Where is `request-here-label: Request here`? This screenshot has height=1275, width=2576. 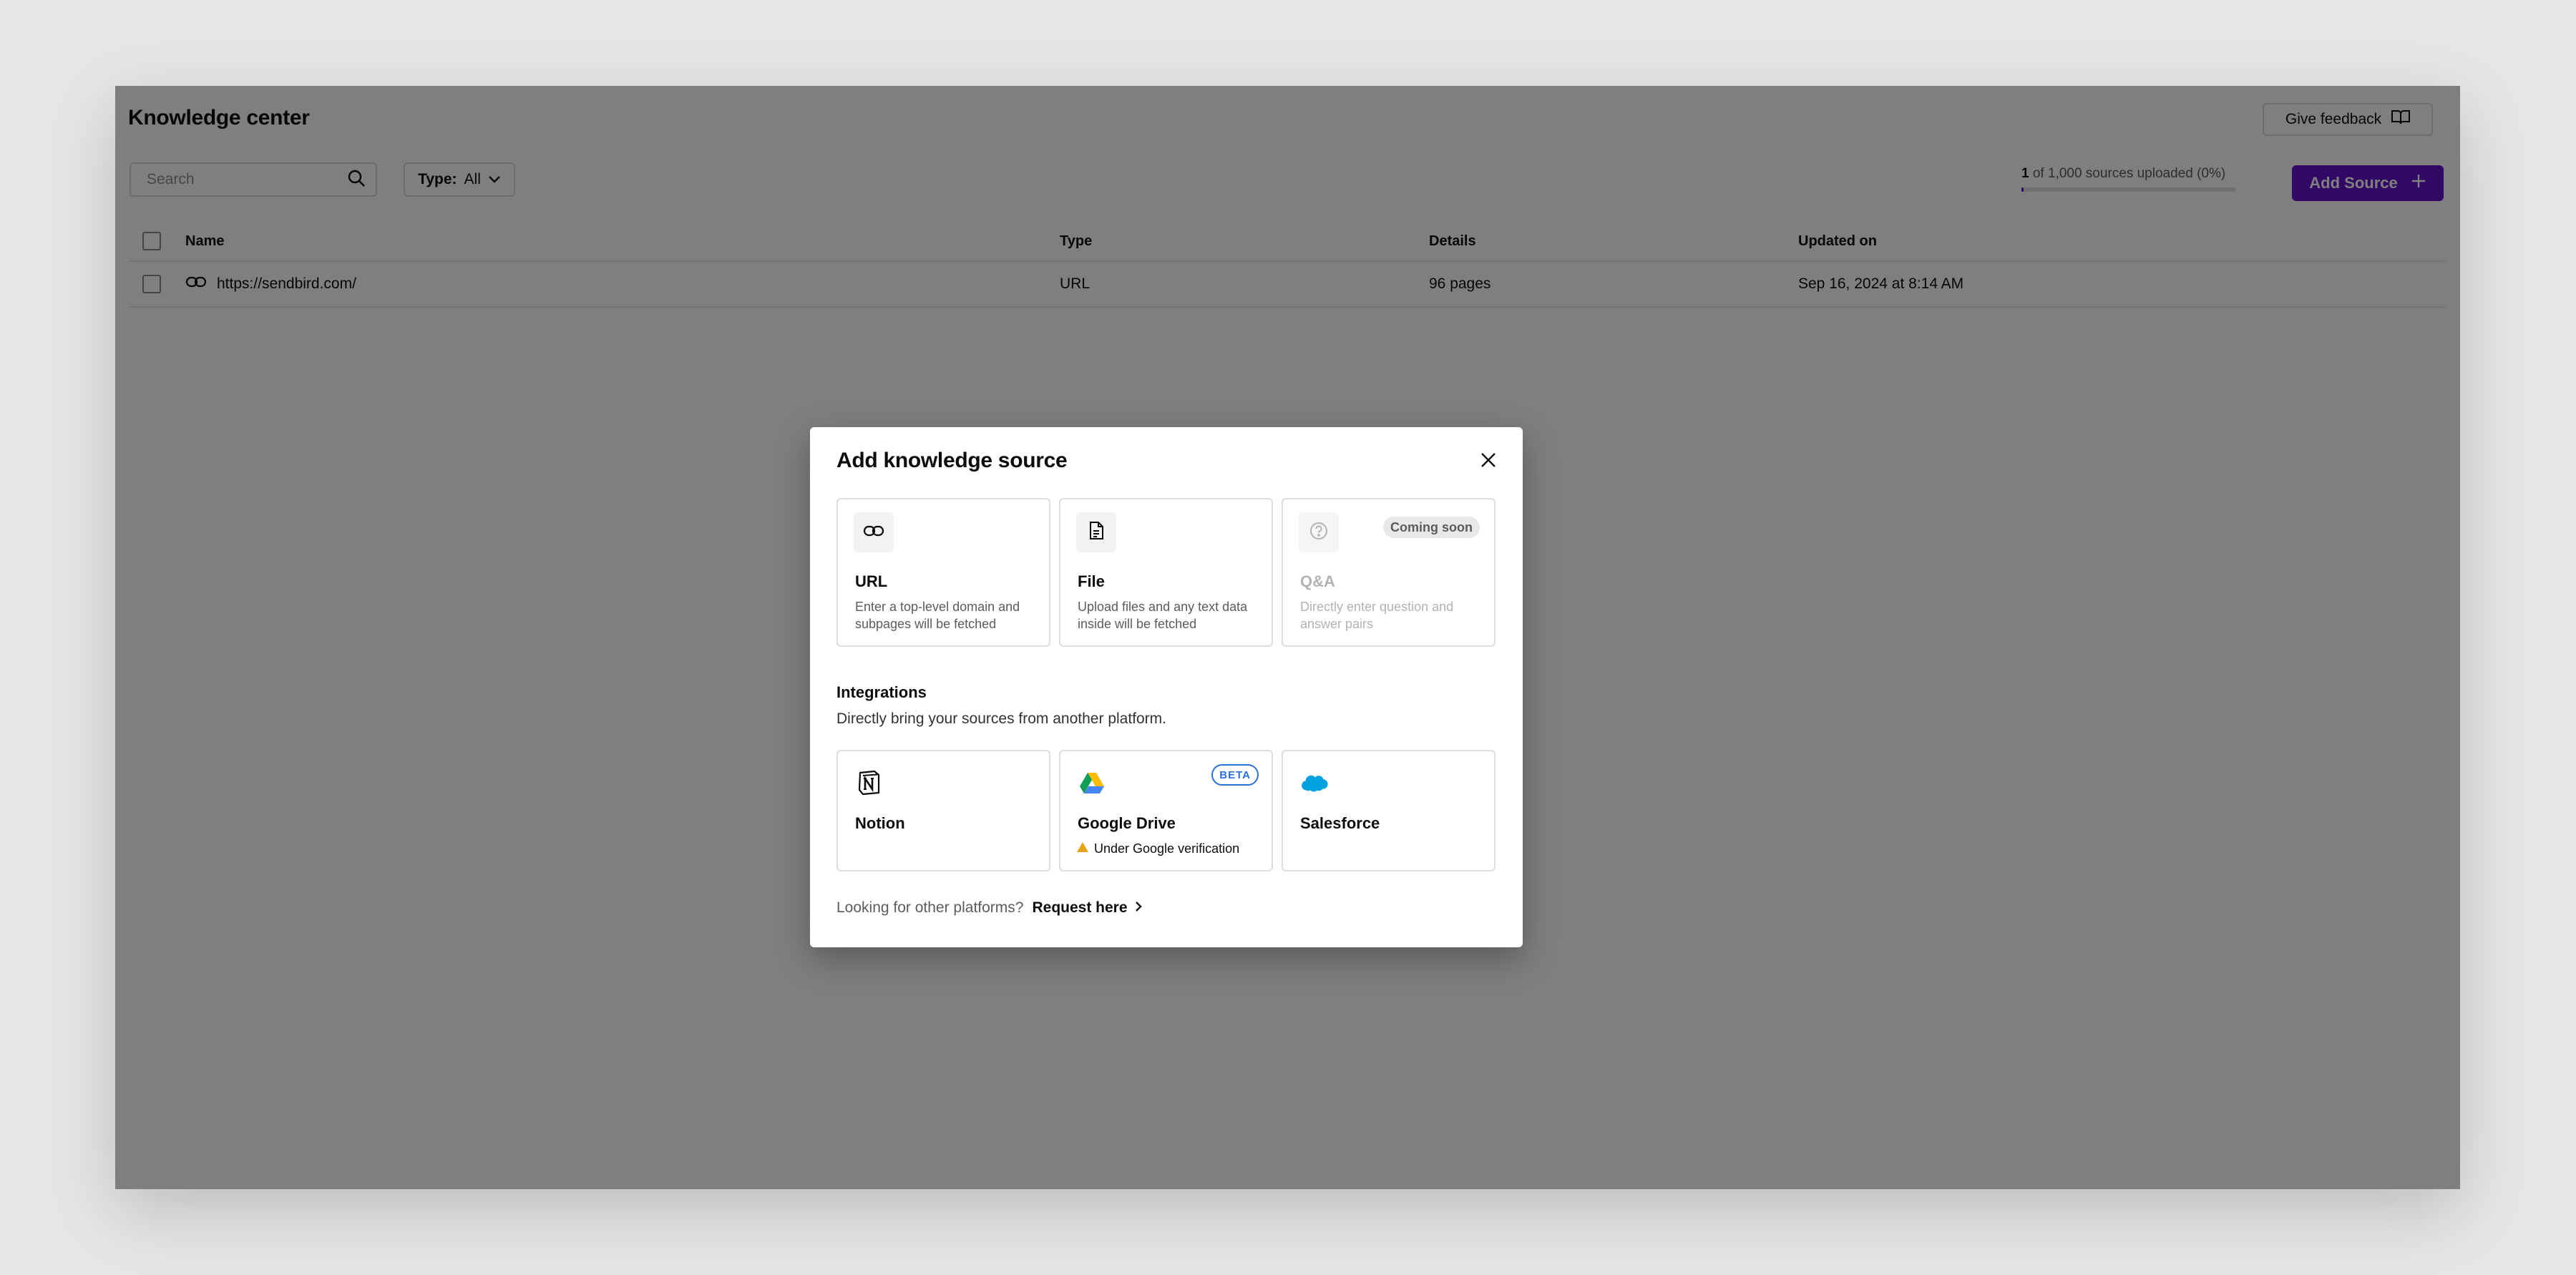
request-here-label: Request here is located at coordinates (1080, 908).